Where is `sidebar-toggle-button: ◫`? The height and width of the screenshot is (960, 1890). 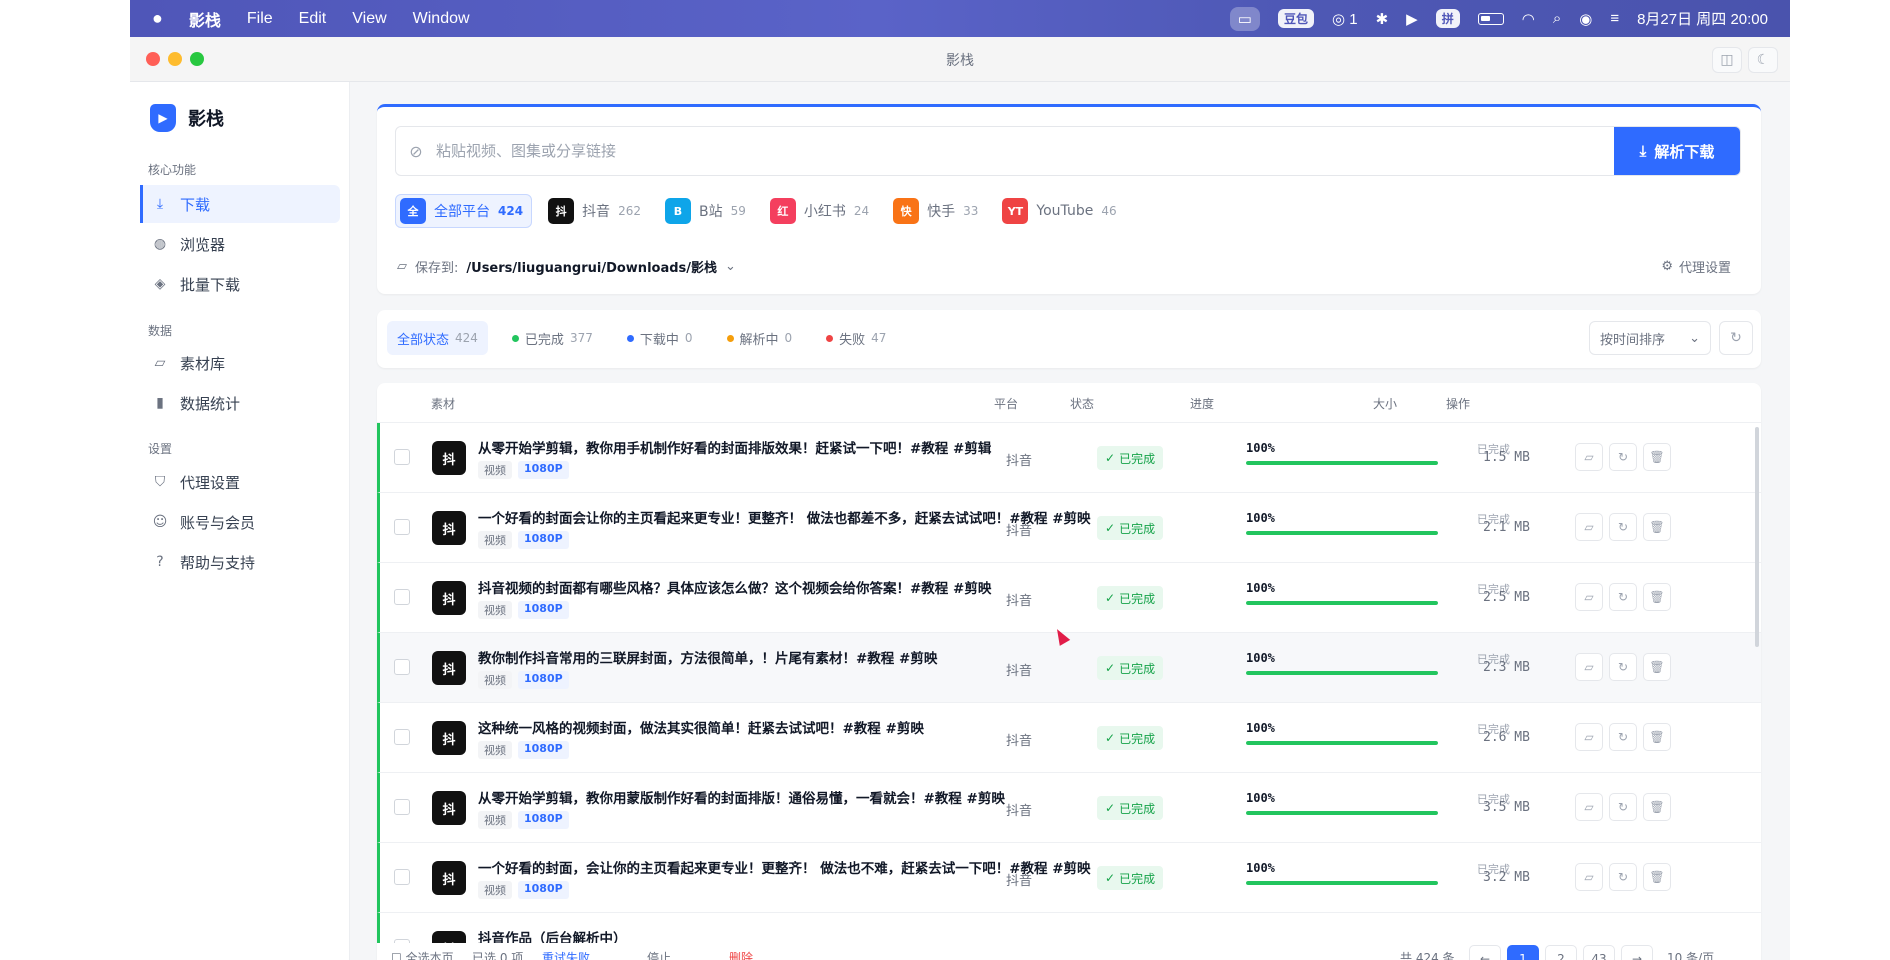
sidebar-toggle-button: ◫ is located at coordinates (1727, 60).